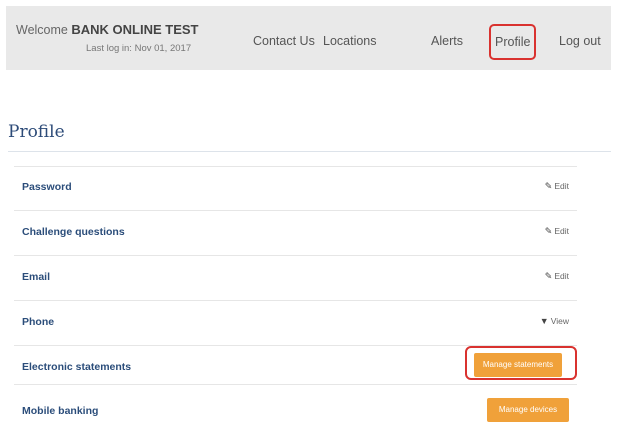 The width and height of the screenshot is (617, 434). What do you see at coordinates (60, 411) in the screenshot?
I see `row-label-mobile-banking: Mobile banking` at bounding box center [60, 411].